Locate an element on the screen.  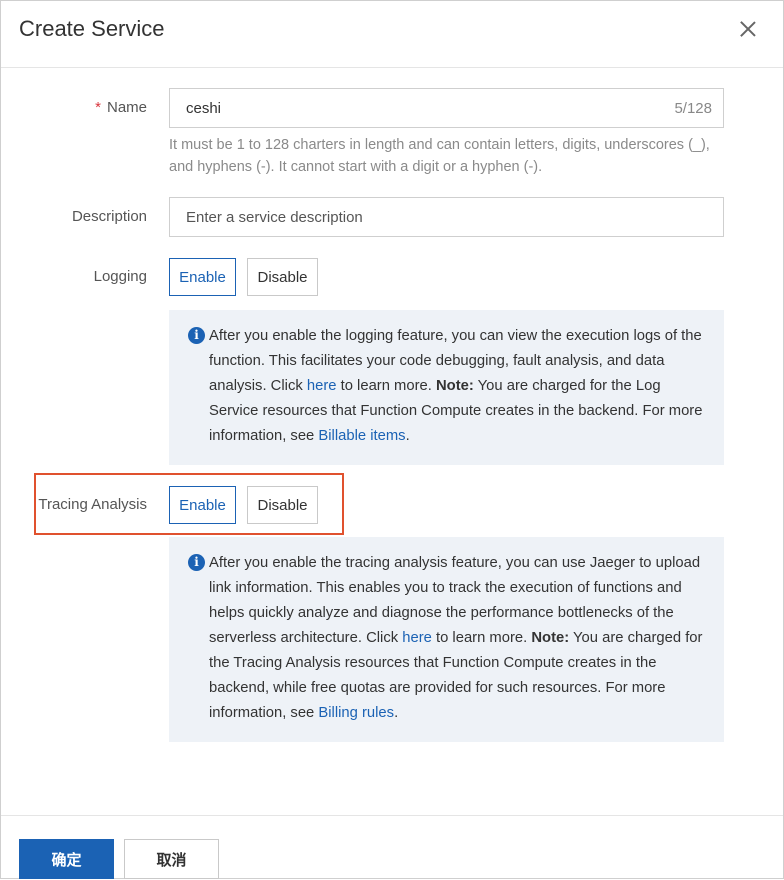
tracing-disable-button: Disable is located at coordinates (282, 505).